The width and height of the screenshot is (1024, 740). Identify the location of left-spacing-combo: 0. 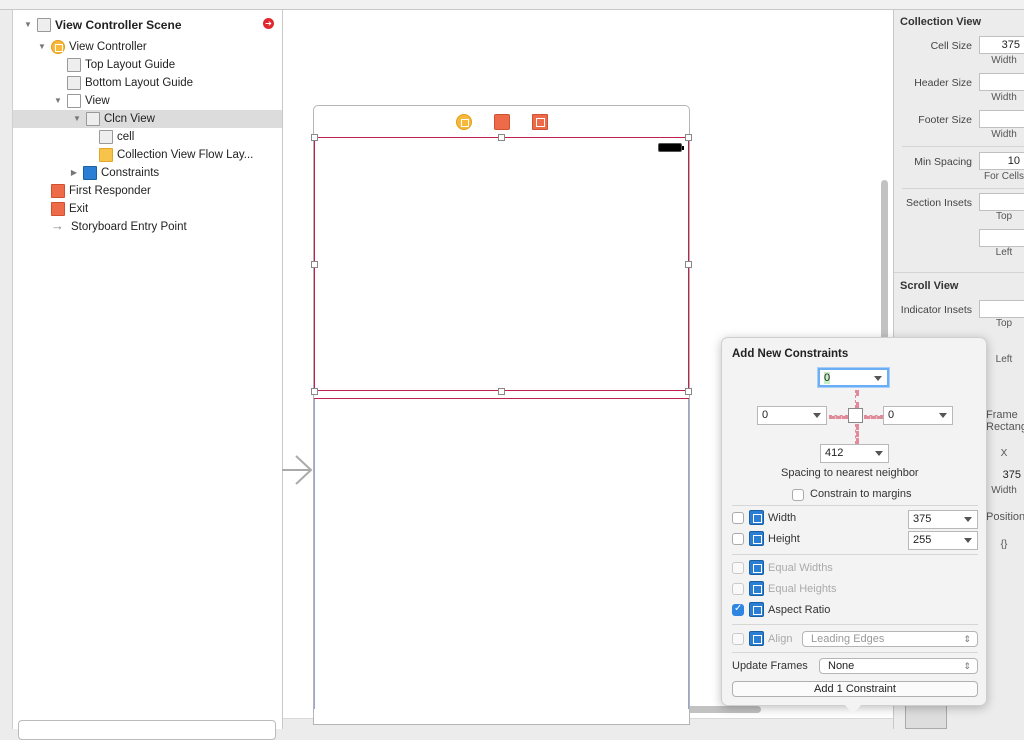
(792, 415).